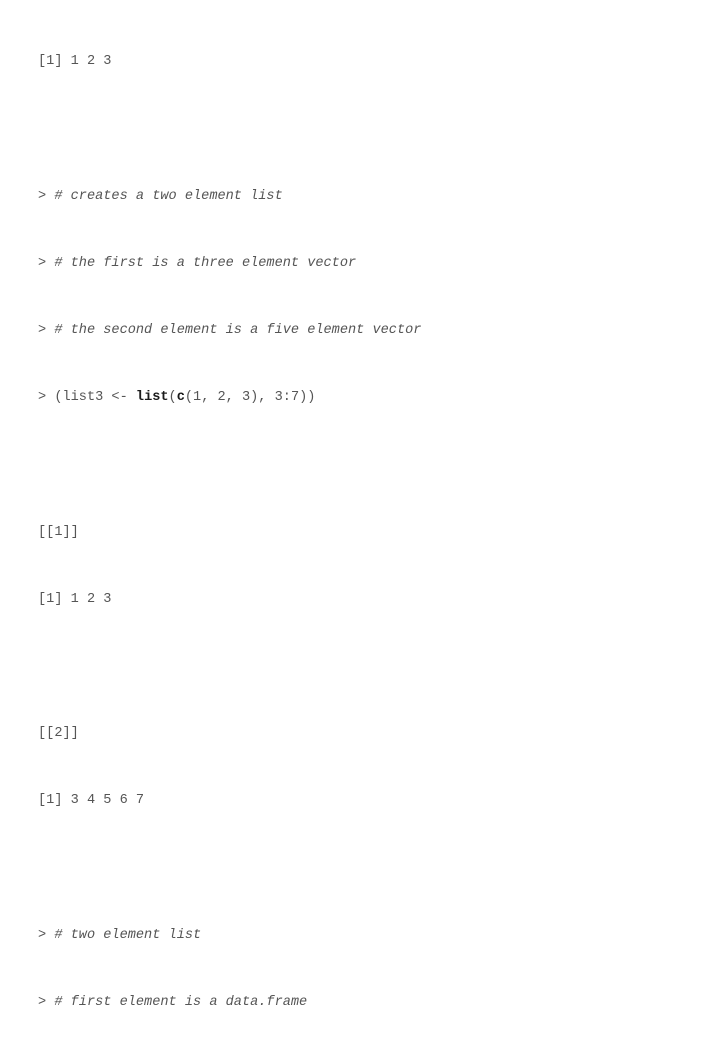 The image size is (709, 1056). I want to click on function-name-list: list, so click(152, 398).